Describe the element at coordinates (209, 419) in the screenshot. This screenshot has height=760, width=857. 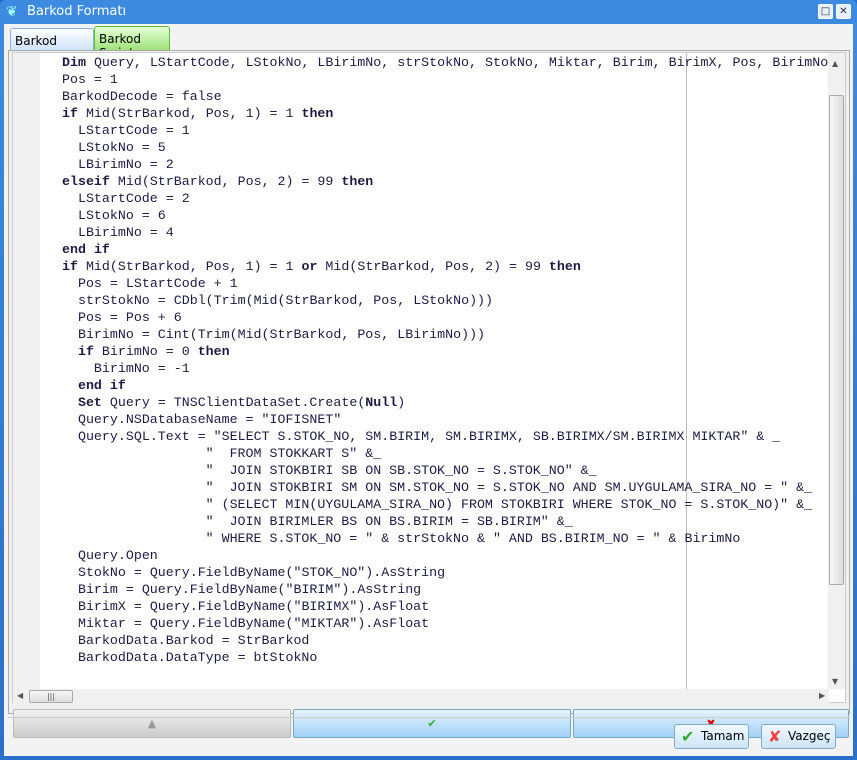
I see `code-line: Query.NSDatabaseName = "IOFISNET"` at that location.